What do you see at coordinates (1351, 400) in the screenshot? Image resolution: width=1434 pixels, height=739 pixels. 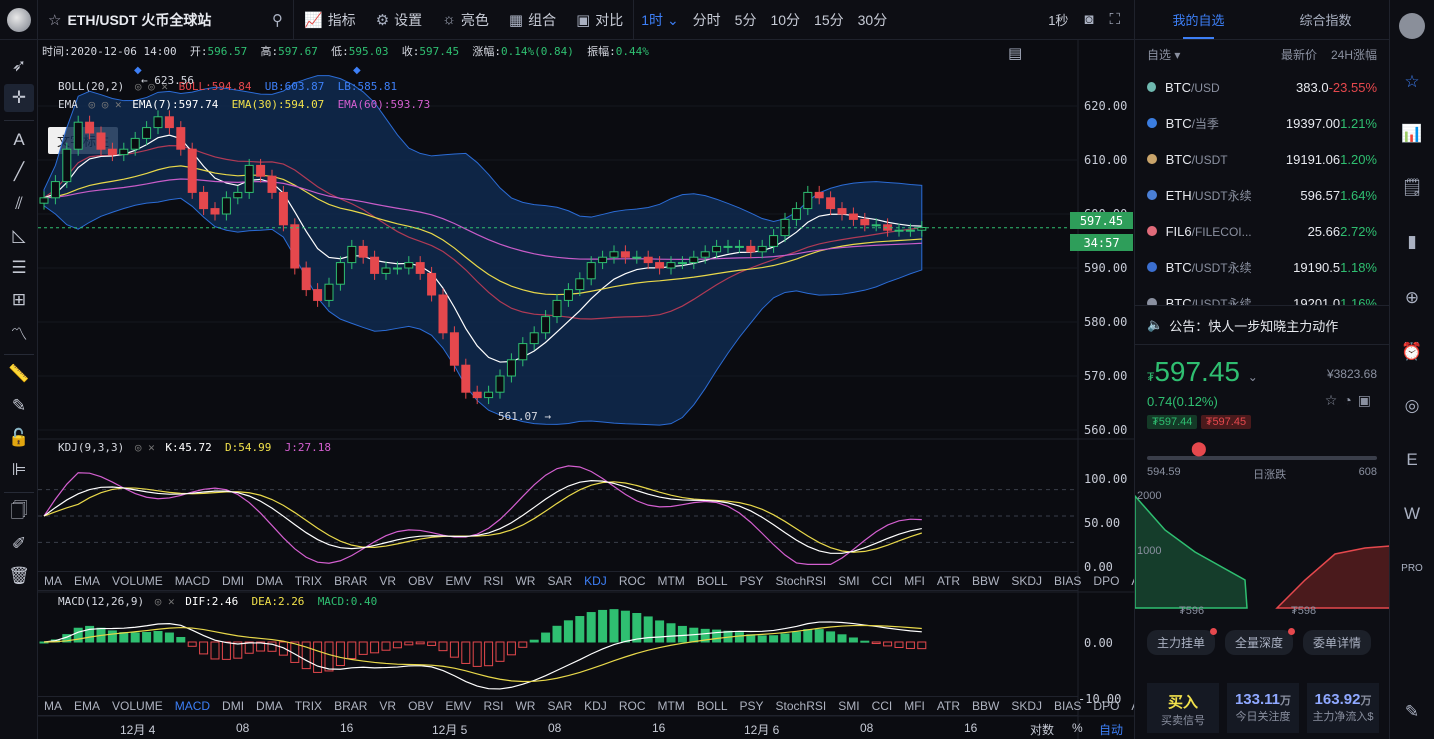 I see `action-icons: ☆◔▣` at bounding box center [1351, 400].